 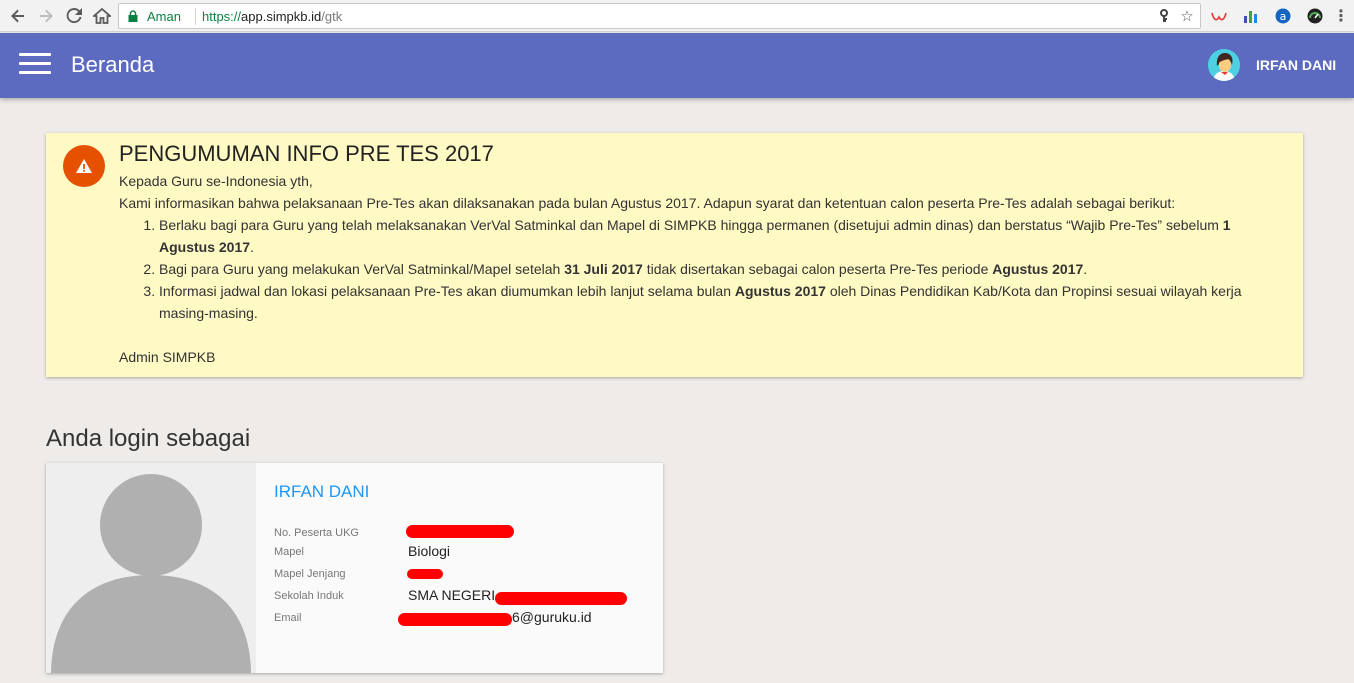 I want to click on extension-a-icon: a, so click(x=1283, y=16).